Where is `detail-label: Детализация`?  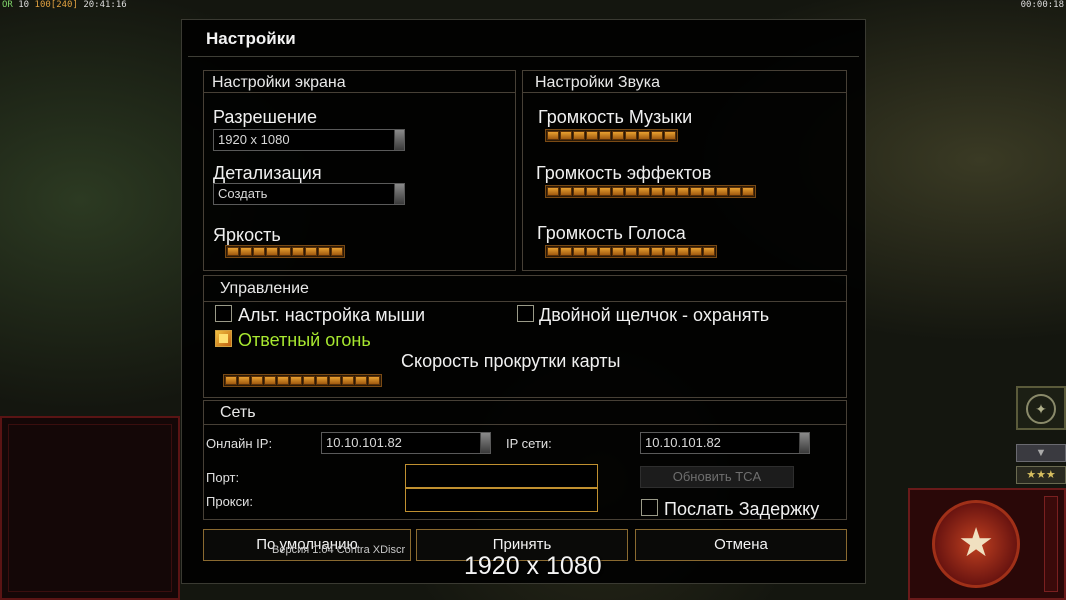 detail-label: Детализация is located at coordinates (267, 173).